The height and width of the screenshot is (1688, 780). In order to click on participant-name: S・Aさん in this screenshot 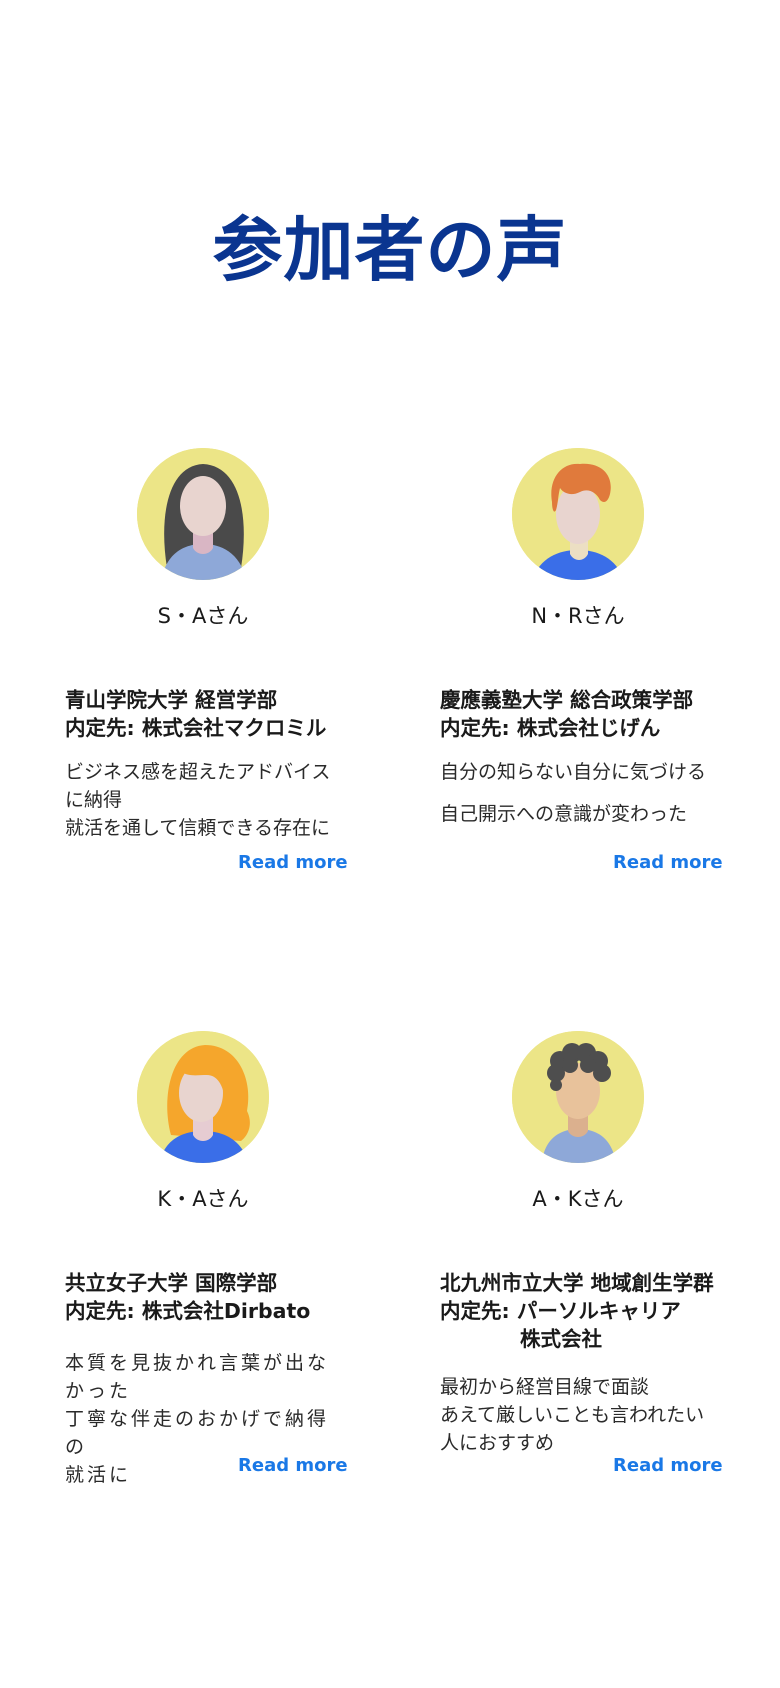, I will do `click(203, 616)`.